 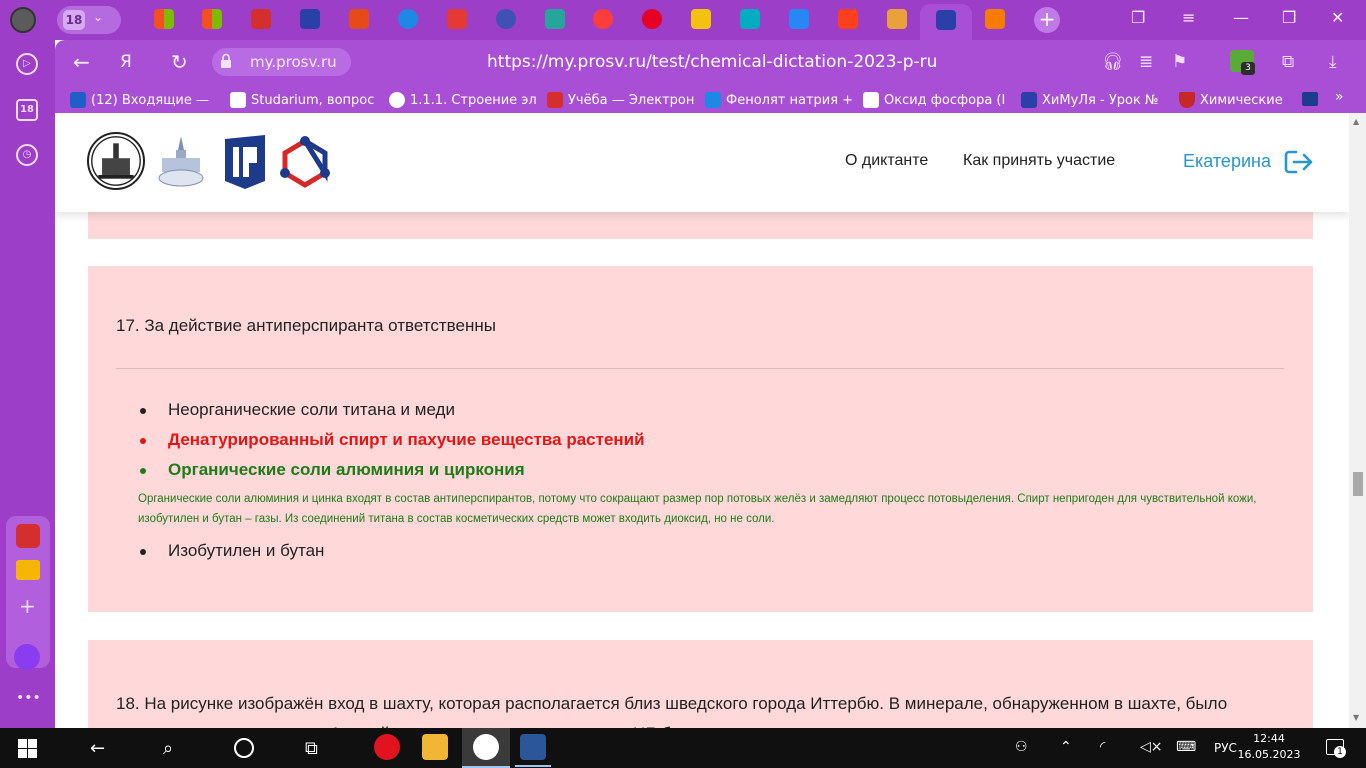 I want to click on clock: 12:44 16.05.2023, so click(x=1269, y=747).